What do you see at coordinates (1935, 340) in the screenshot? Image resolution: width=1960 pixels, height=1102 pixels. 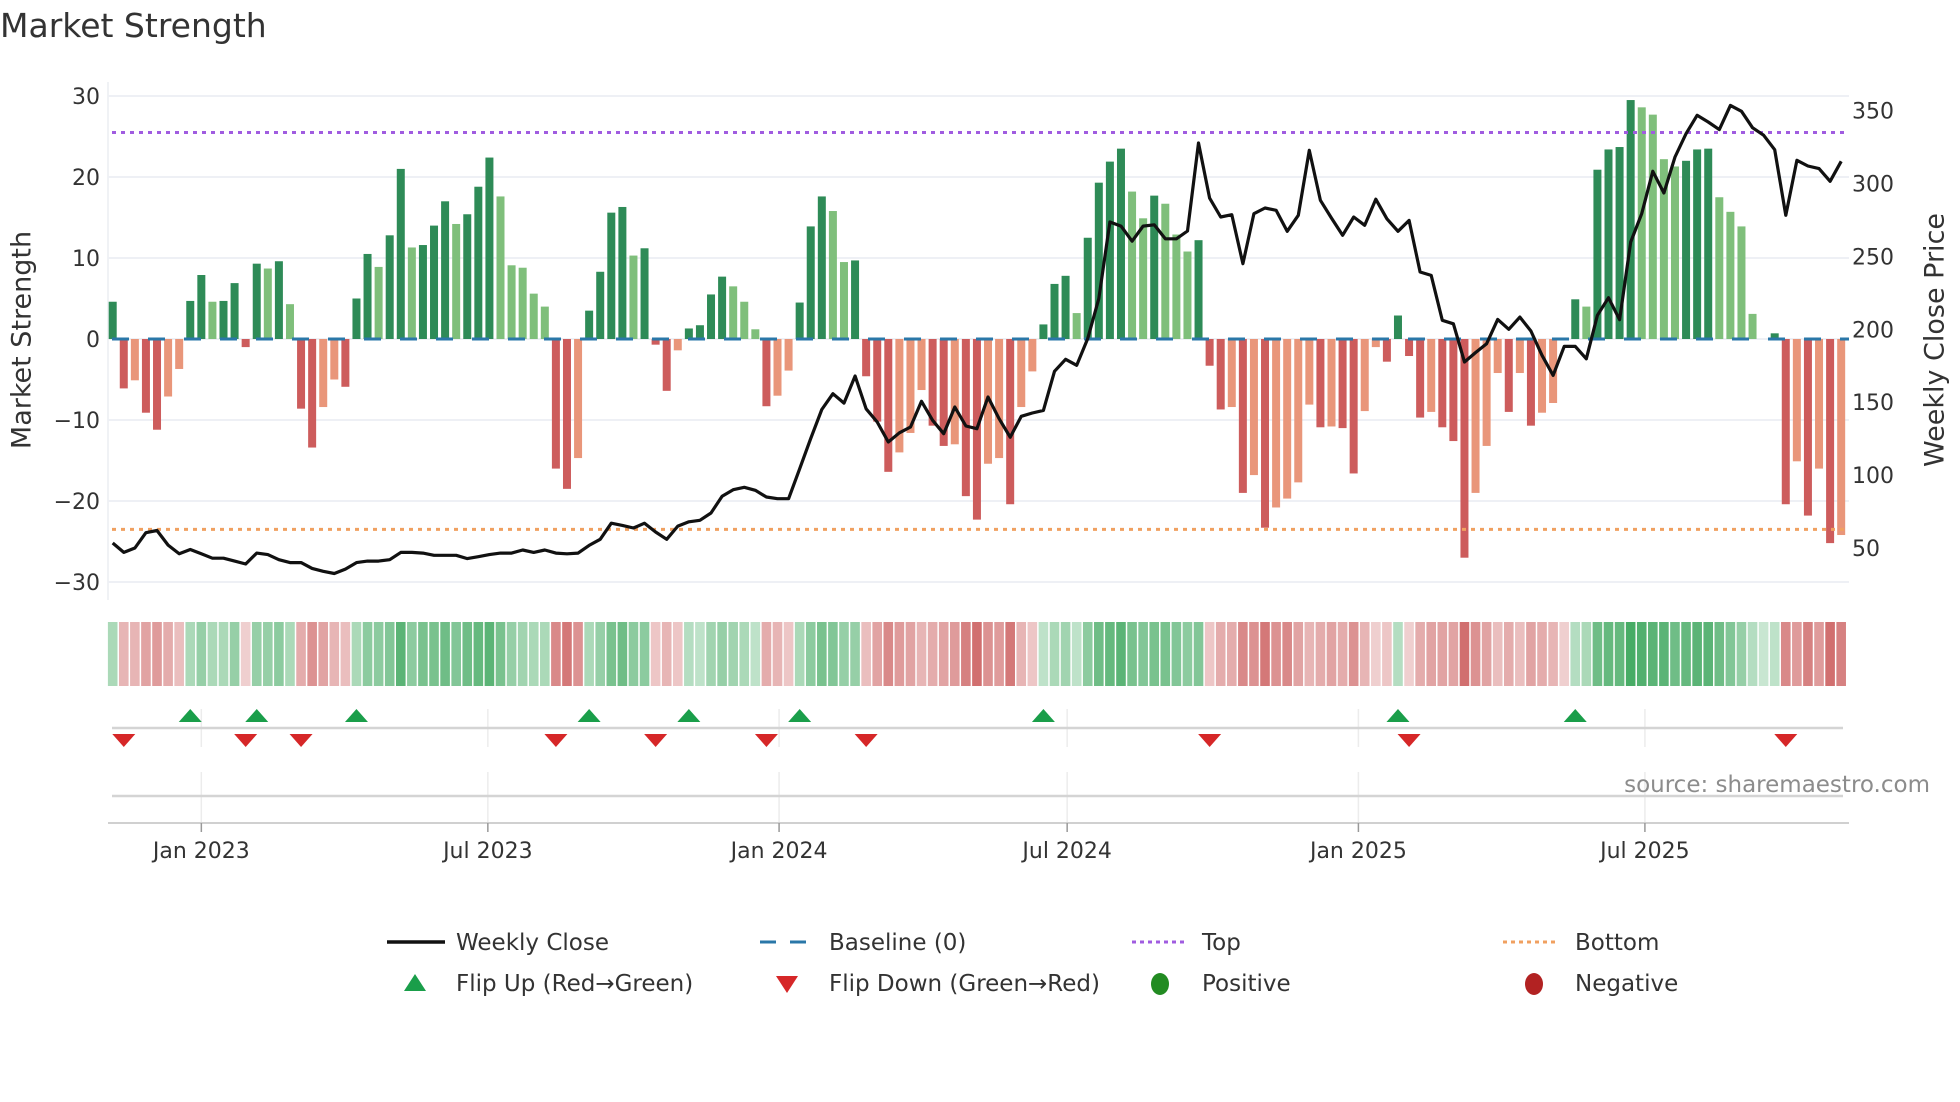 I see `y2-axis-title: Weekly Close Price` at bounding box center [1935, 340].